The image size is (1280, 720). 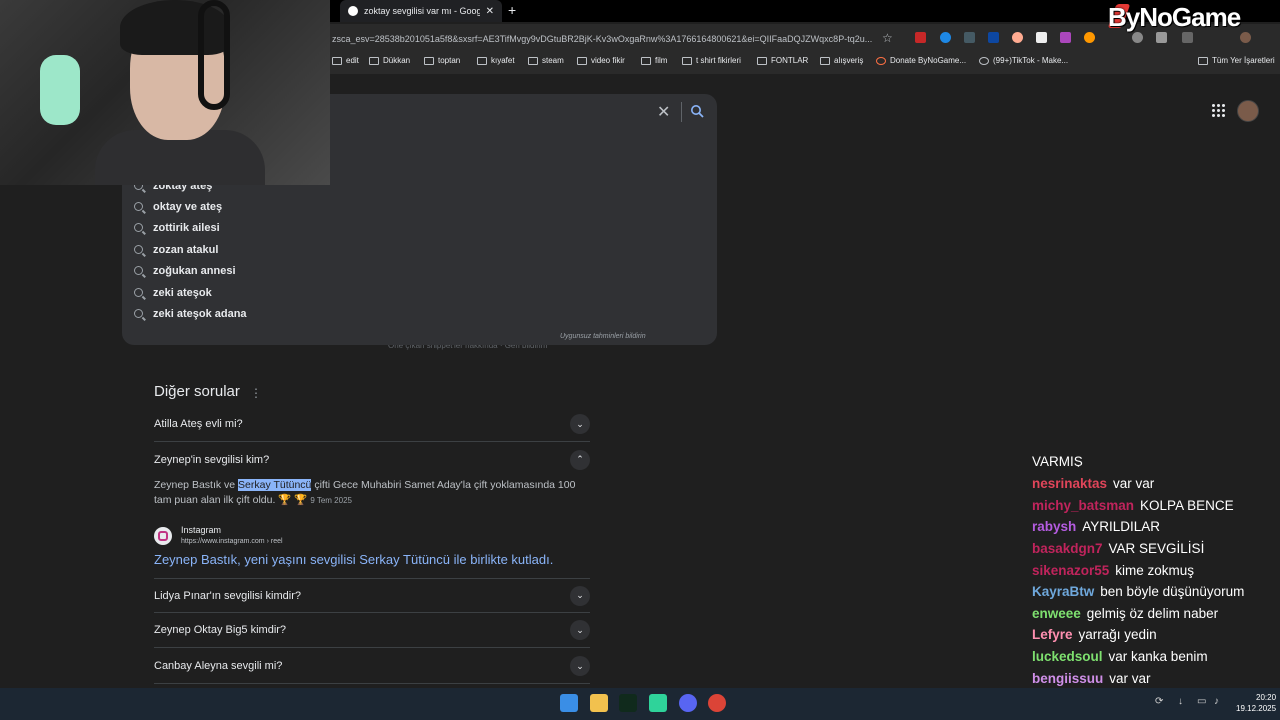 I want to click on chat-text: kime zokmuş, so click(x=1155, y=570).